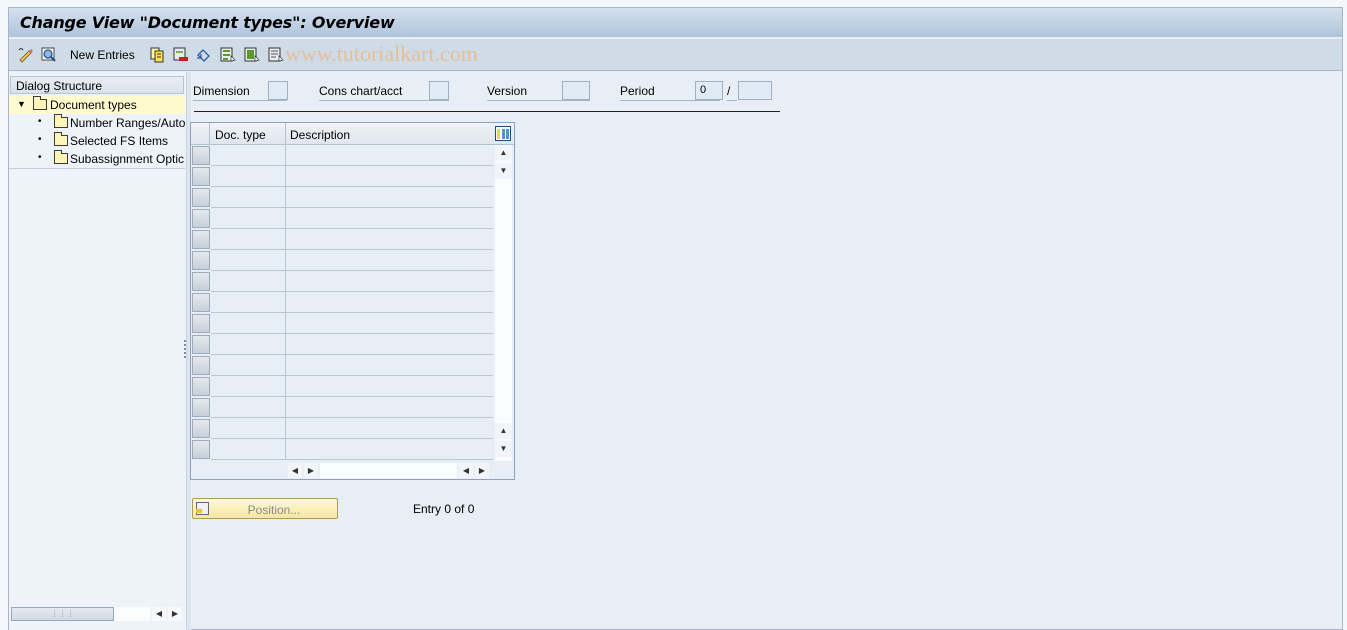 The image size is (1347, 630). What do you see at coordinates (203, 54) in the screenshot?
I see `undo-change-icon` at bounding box center [203, 54].